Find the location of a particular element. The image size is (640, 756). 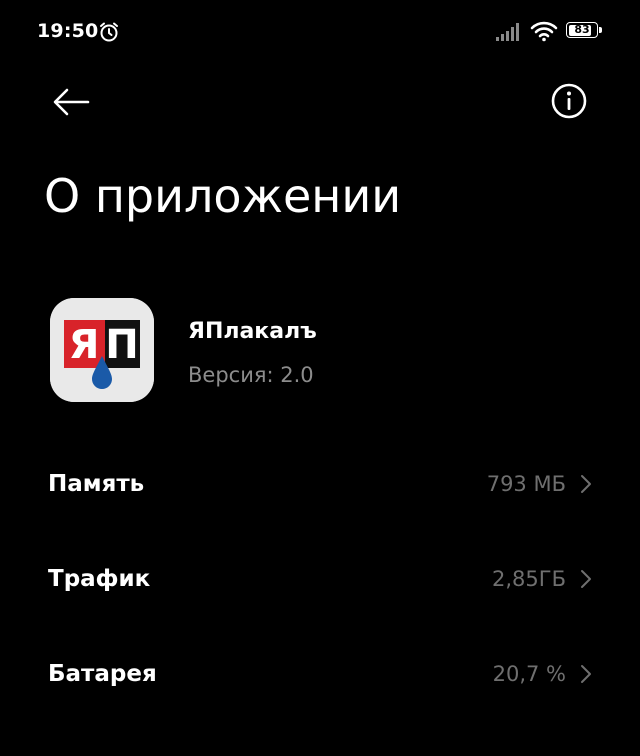

row-label: Батарея is located at coordinates (102, 674).